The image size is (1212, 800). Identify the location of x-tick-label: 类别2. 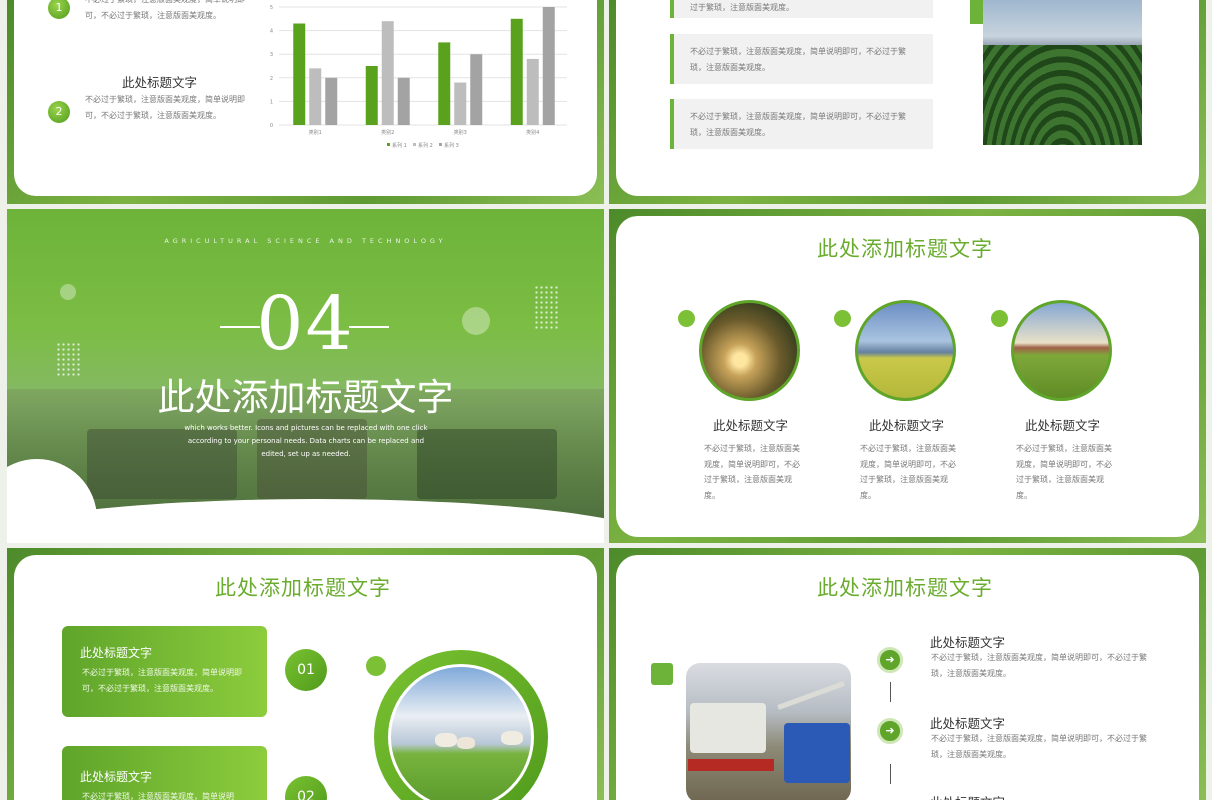
(387, 132).